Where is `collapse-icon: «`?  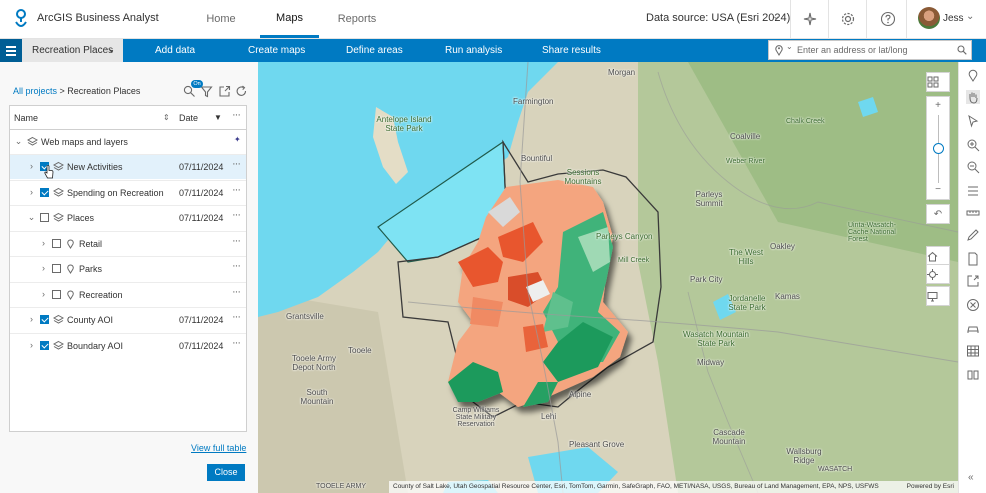
collapse-icon: « is located at coordinates (971, 477).